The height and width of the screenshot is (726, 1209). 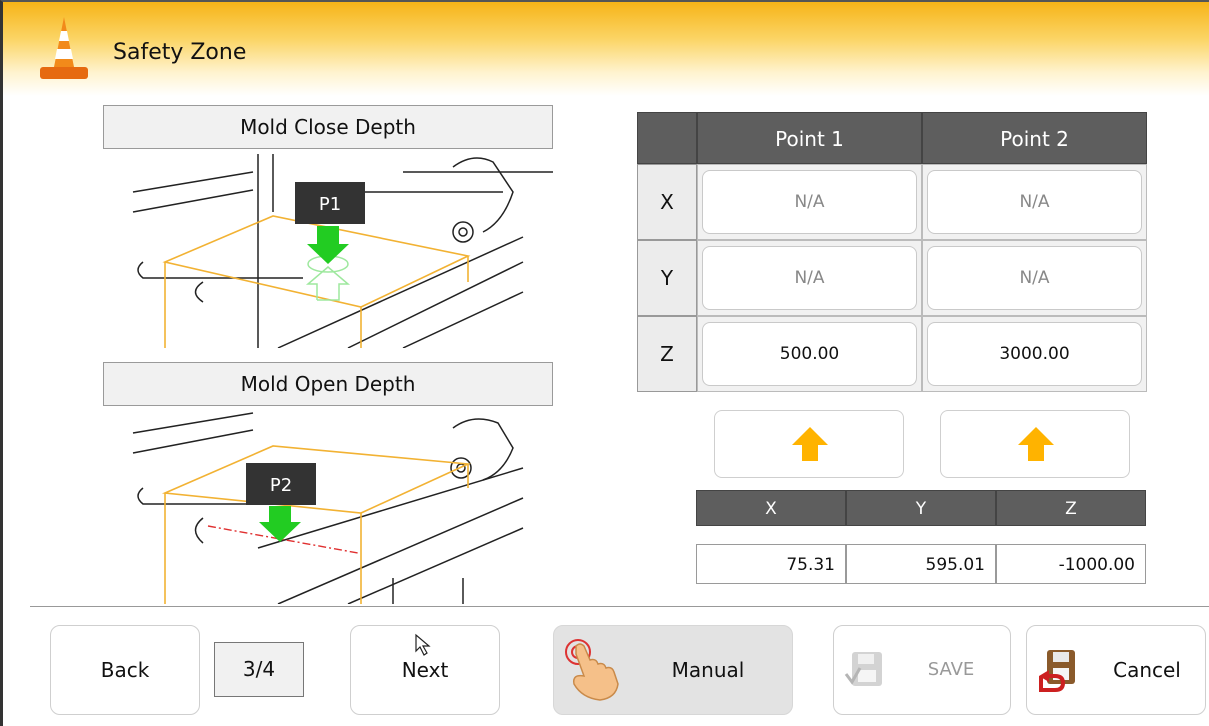 What do you see at coordinates (1071, 564) in the screenshot?
I see `position-z-value: -1000.00` at bounding box center [1071, 564].